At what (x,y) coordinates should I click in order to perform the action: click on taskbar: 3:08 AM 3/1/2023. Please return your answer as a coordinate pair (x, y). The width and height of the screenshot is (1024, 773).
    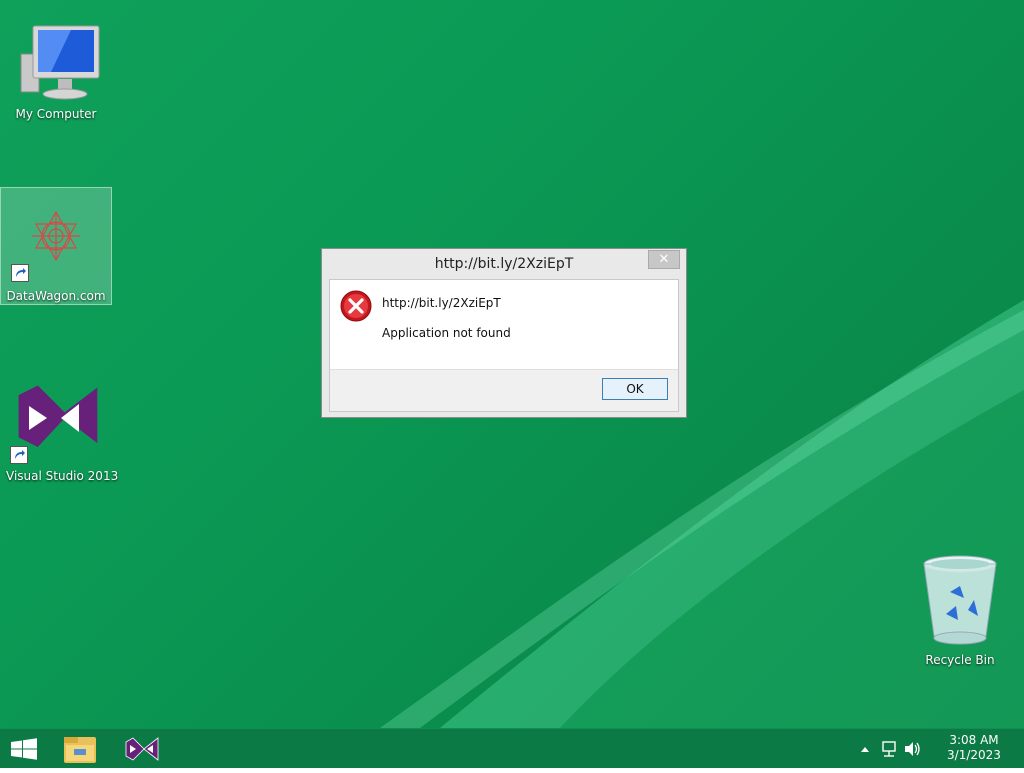
    Looking at the image, I should click on (512, 748).